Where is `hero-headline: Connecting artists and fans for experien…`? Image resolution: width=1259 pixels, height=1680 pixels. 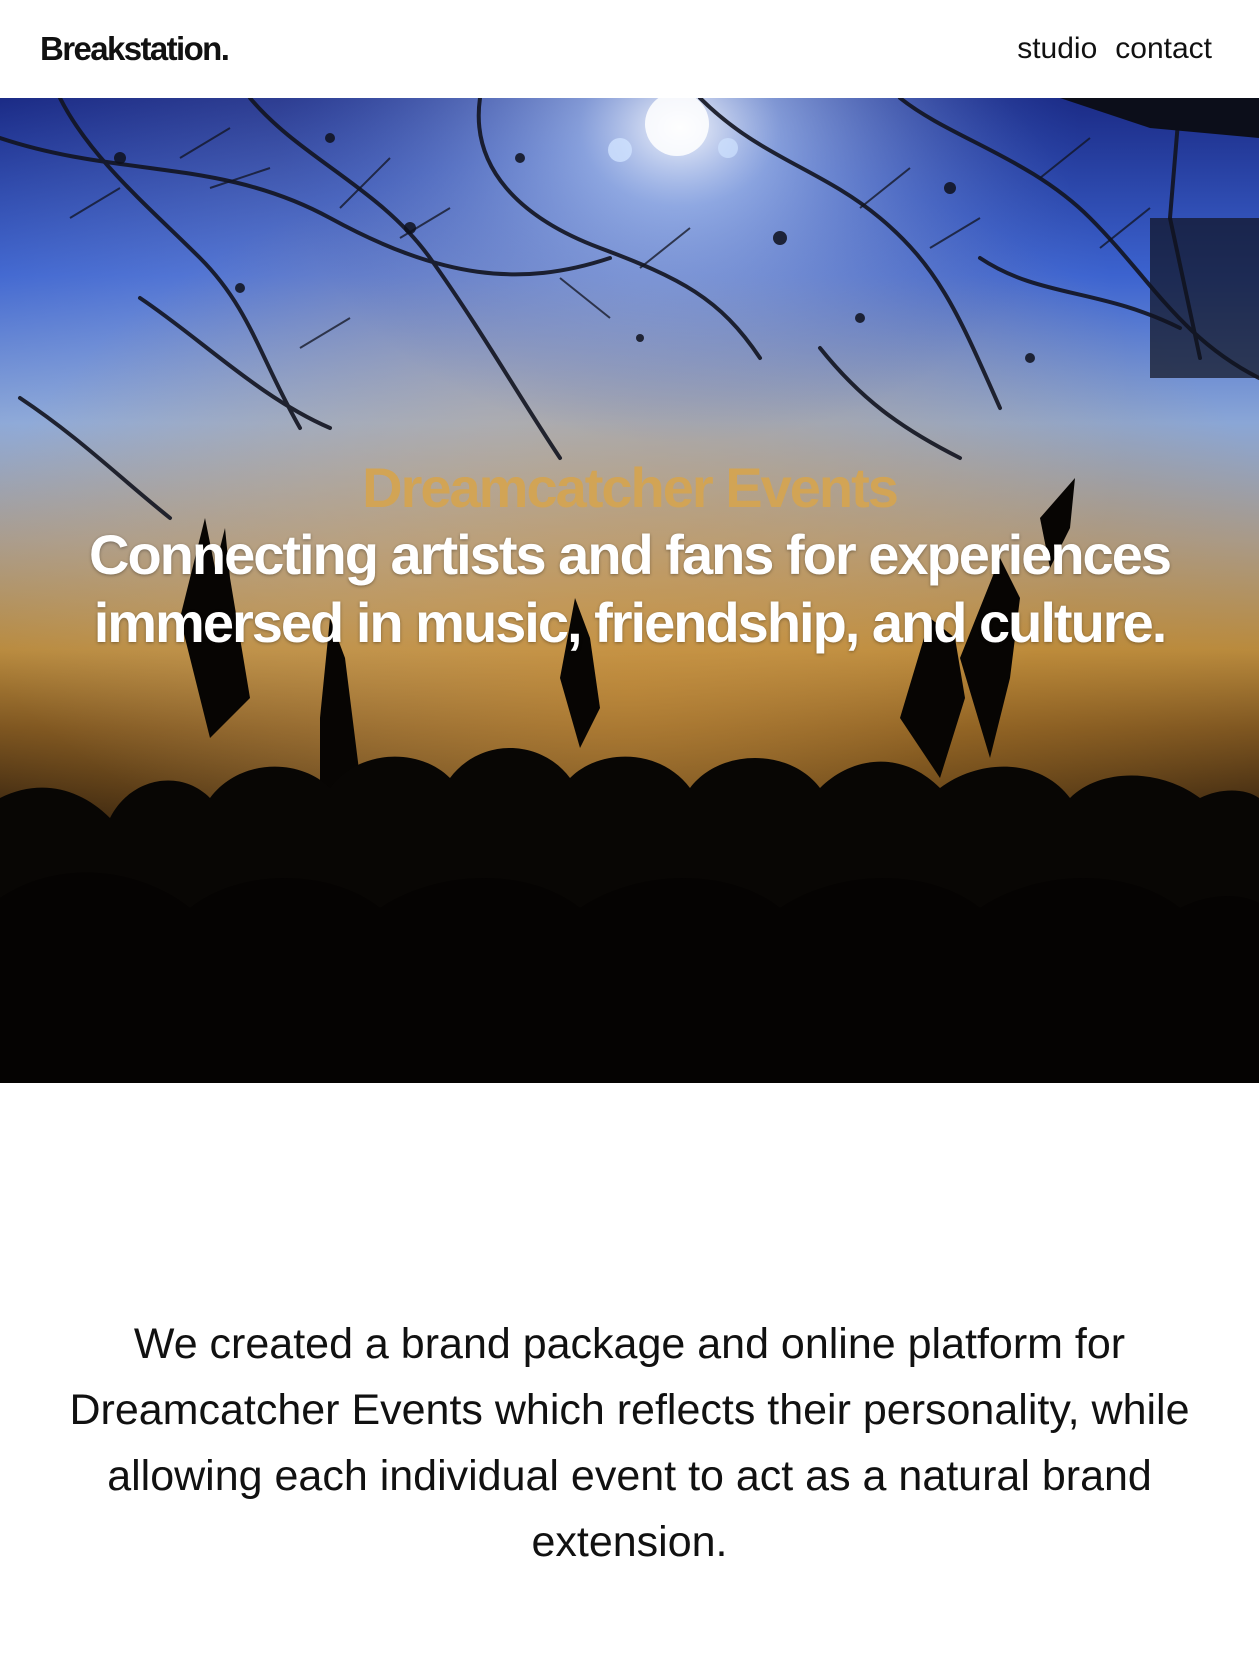 hero-headline: Connecting artists and fans for experien… is located at coordinates (630, 588).